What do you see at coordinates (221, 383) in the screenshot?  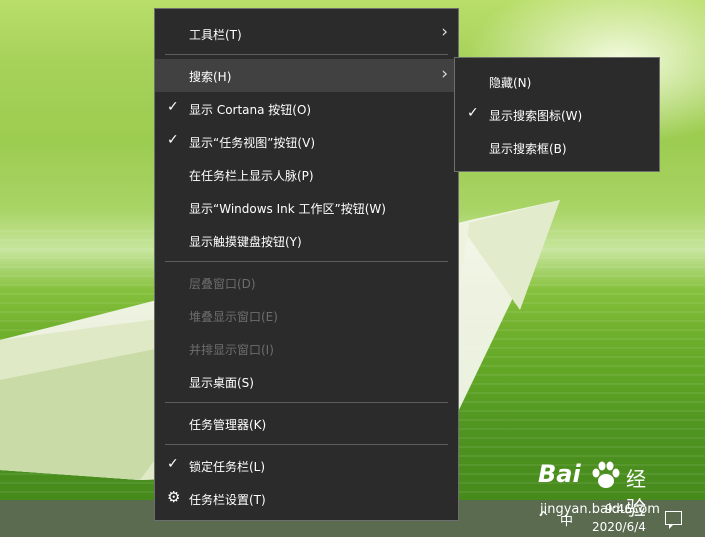 I see `menu-item-label: 显示桌面(S)` at bounding box center [221, 383].